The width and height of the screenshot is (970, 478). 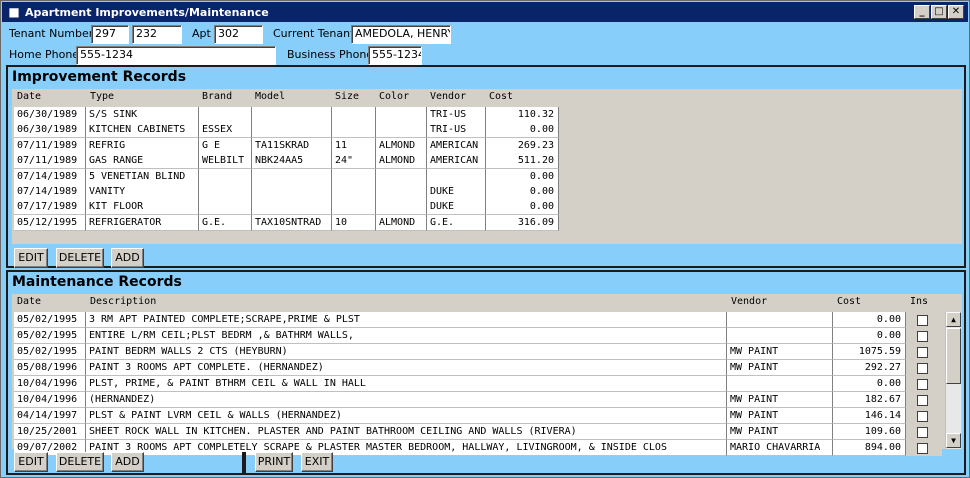 I want to click on scroll-thumb, so click(x=953, y=356).